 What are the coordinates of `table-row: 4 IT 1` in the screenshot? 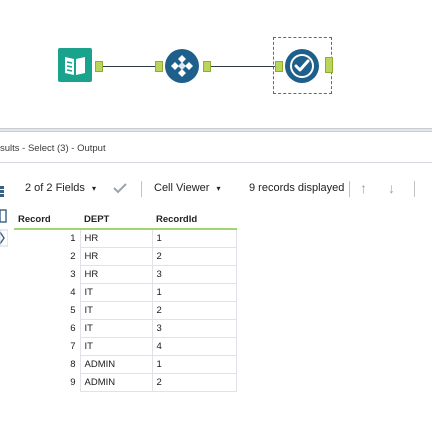 It's located at (125, 292).